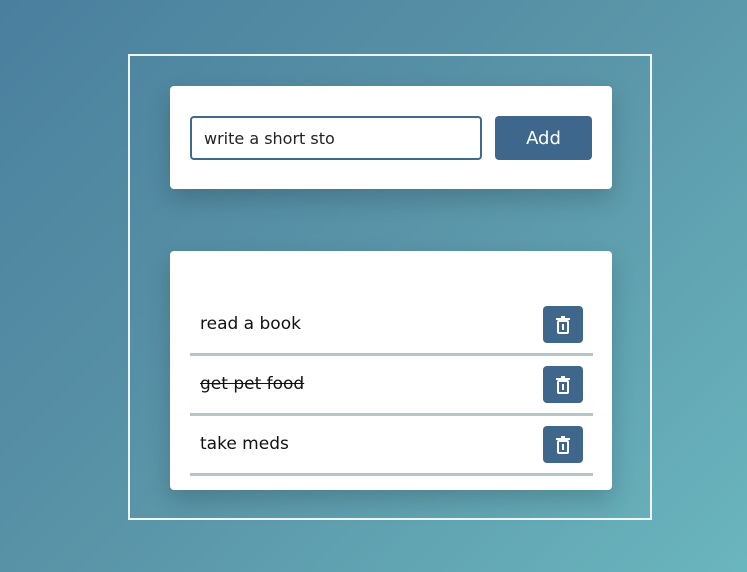  Describe the element at coordinates (391, 326) in the screenshot. I see `task-item: read a book` at that location.